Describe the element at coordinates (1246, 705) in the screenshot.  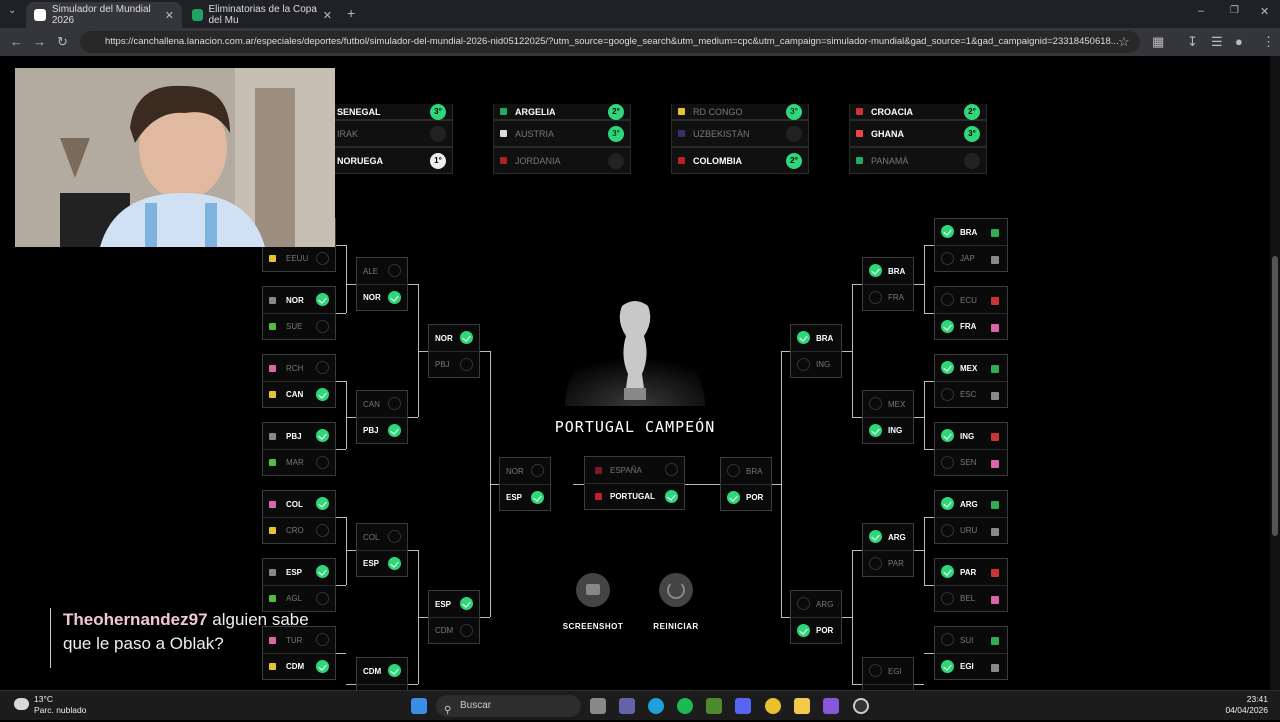
I see `taskbar-clock: 23:41 04/04/2026` at that location.